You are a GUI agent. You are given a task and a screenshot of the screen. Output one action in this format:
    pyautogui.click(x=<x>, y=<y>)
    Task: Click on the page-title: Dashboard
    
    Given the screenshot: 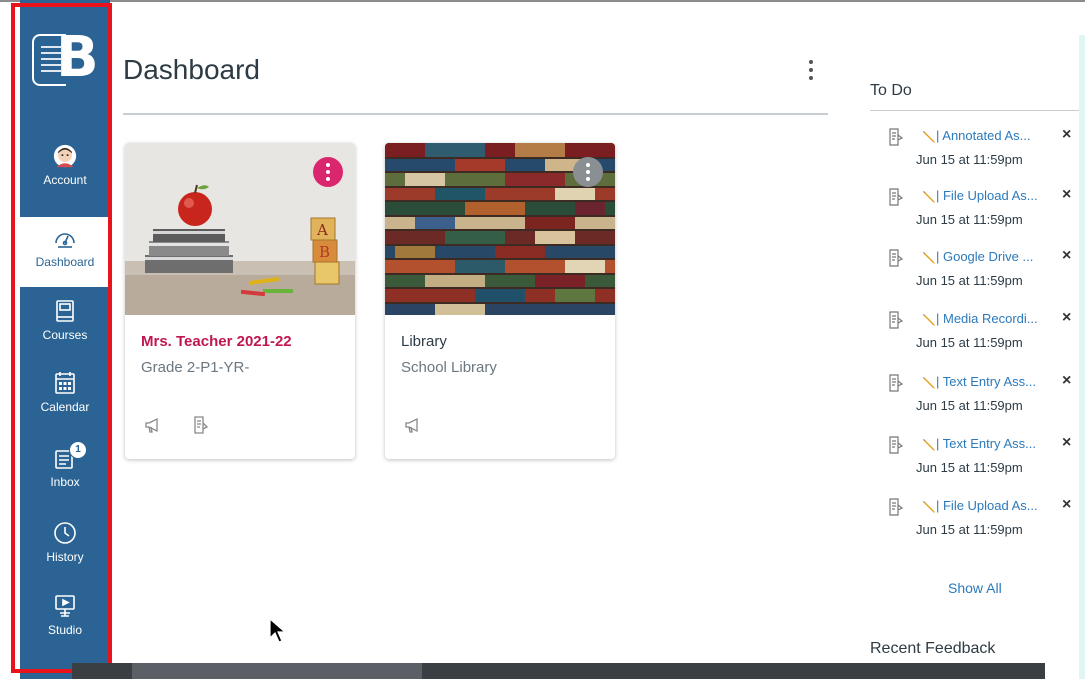 What is the action you would take?
    pyautogui.click(x=191, y=69)
    